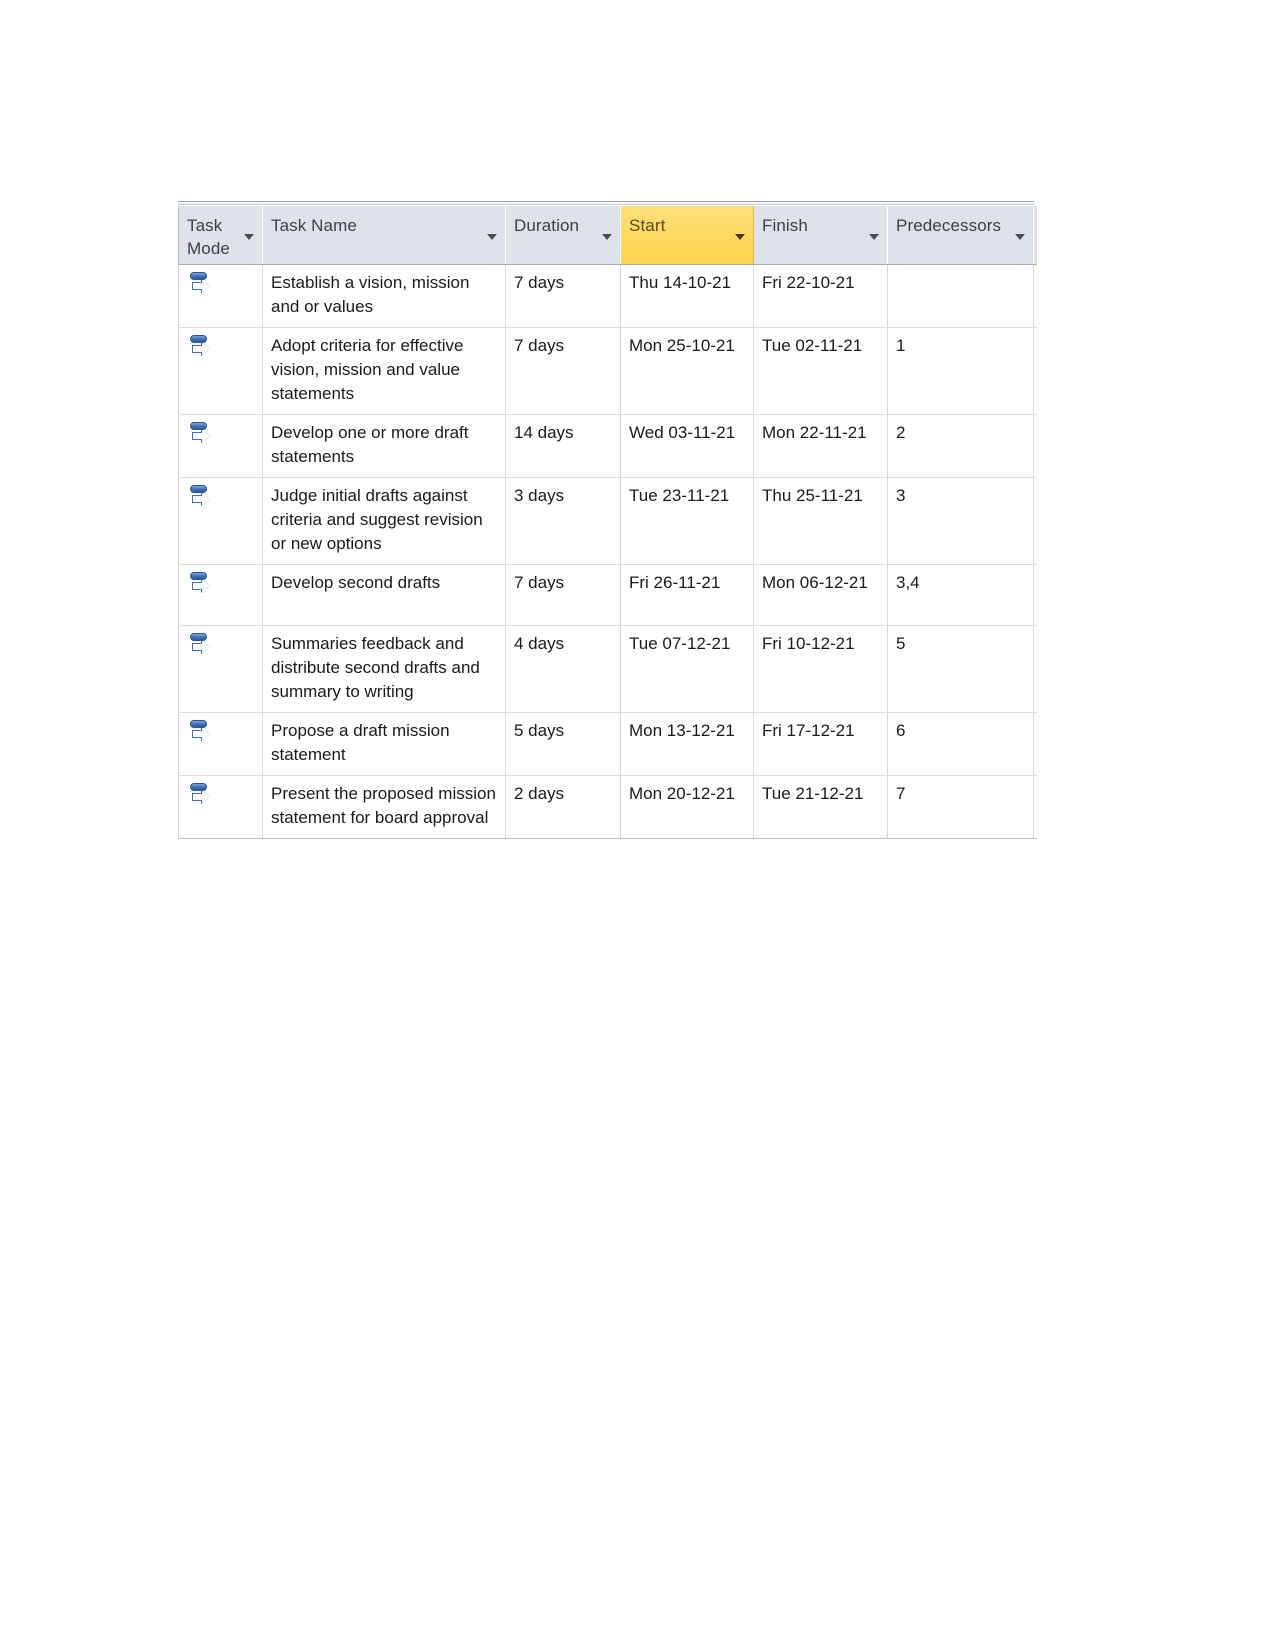 This screenshot has height=1651, width=1275. I want to click on cell-predecessors, so click(960, 296).